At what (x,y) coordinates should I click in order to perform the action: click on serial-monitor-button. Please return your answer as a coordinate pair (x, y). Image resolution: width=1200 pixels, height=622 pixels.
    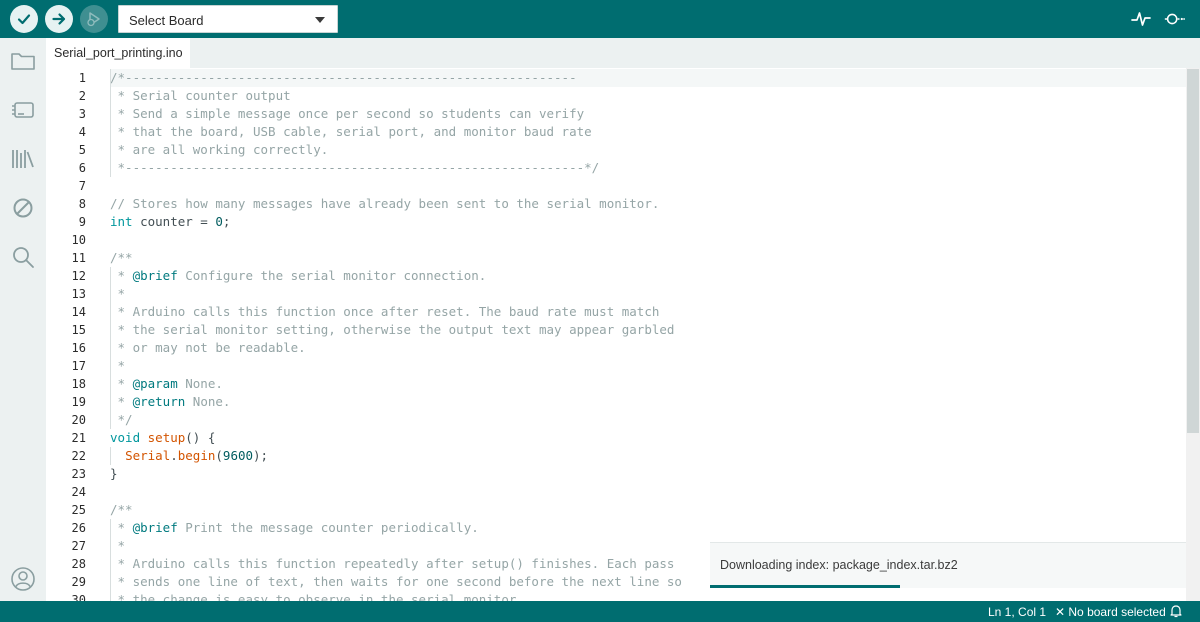
    Looking at the image, I should click on (1174, 19).